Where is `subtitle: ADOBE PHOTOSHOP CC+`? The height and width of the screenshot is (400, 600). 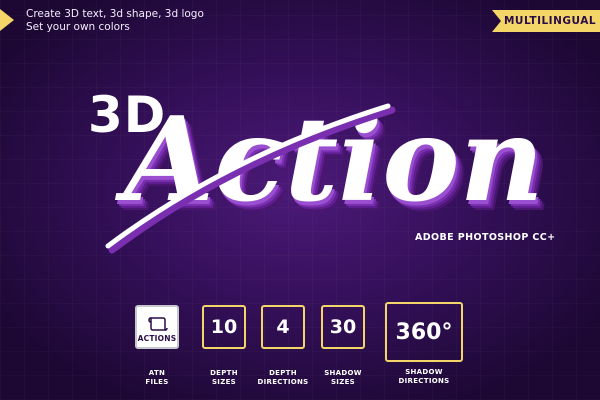 subtitle: ADOBE PHOTOSHOP CC+ is located at coordinates (485, 237).